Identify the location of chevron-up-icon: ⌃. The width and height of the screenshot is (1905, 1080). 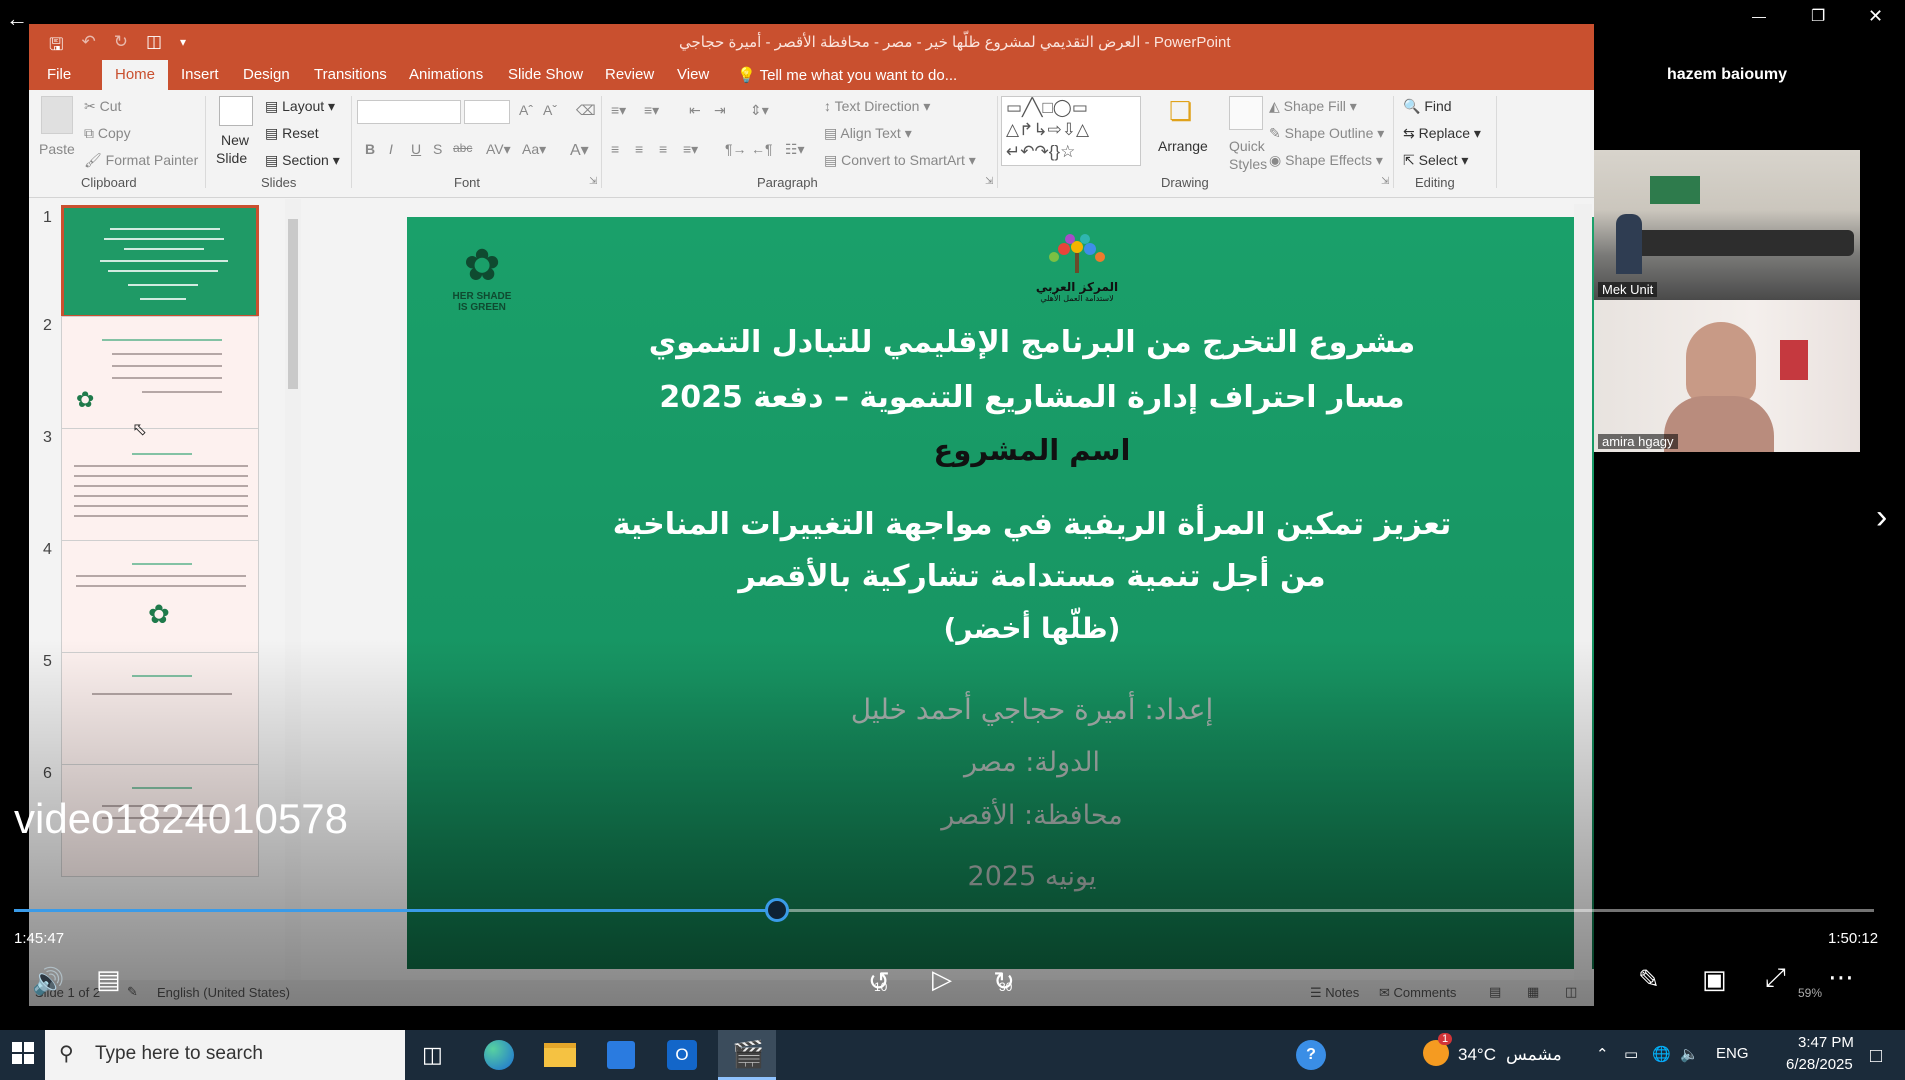
(1602, 1054).